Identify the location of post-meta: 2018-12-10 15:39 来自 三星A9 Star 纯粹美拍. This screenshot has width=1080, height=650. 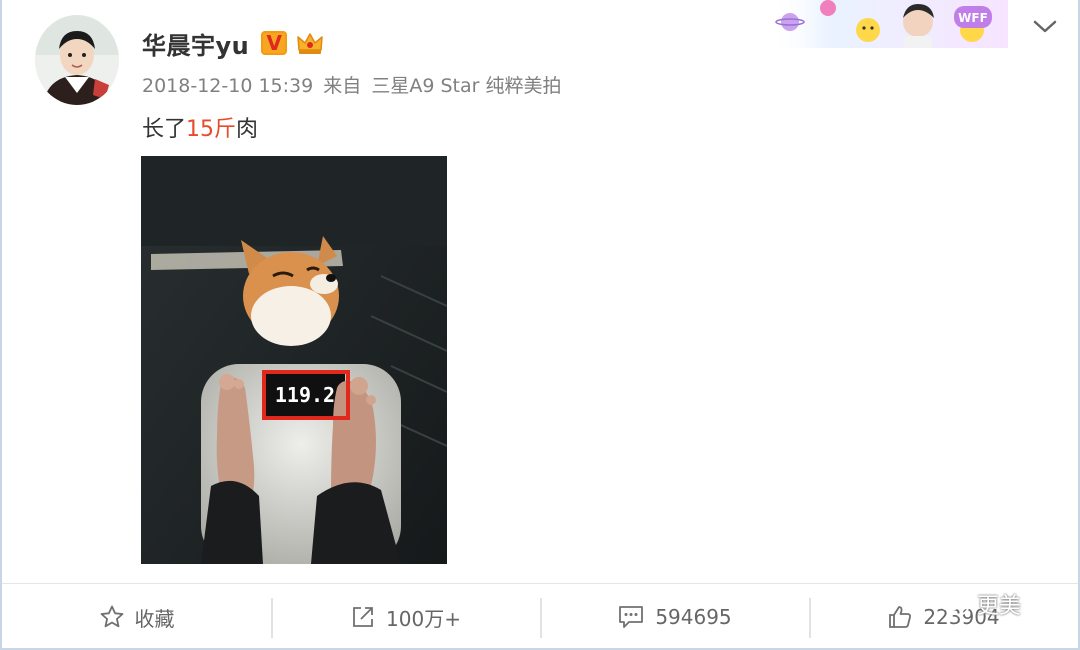
(353, 84).